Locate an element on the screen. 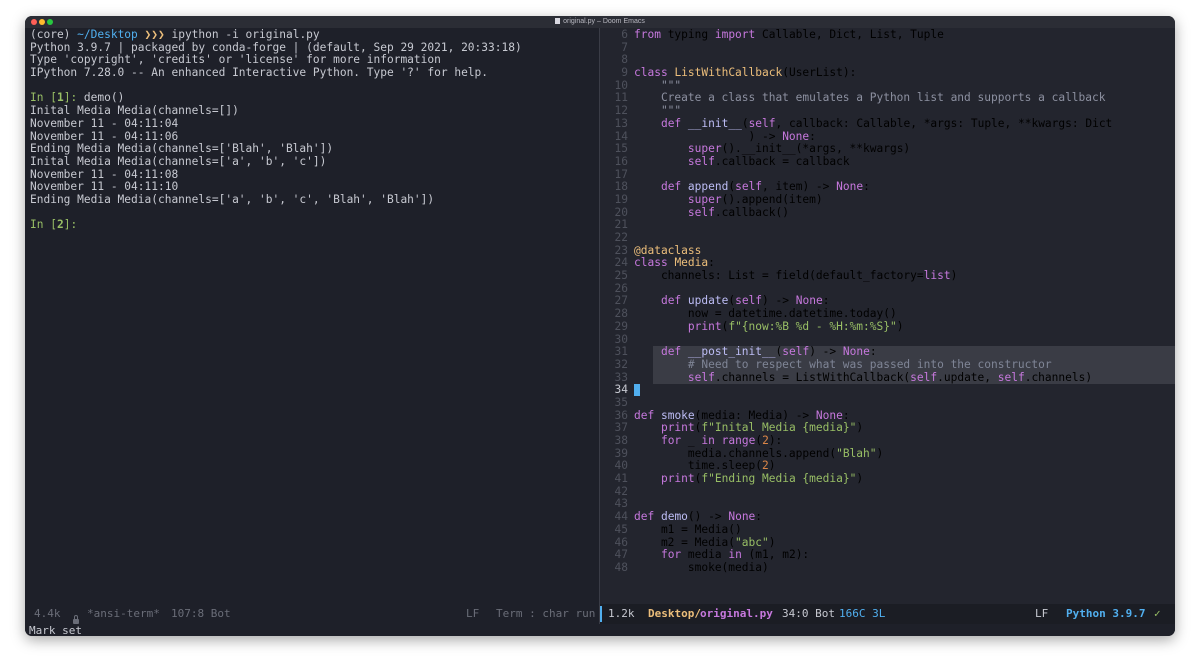 Image resolution: width=1200 pixels, height=670 pixels. title-bar: original.py – Doom Emacs is located at coordinates (600, 22).